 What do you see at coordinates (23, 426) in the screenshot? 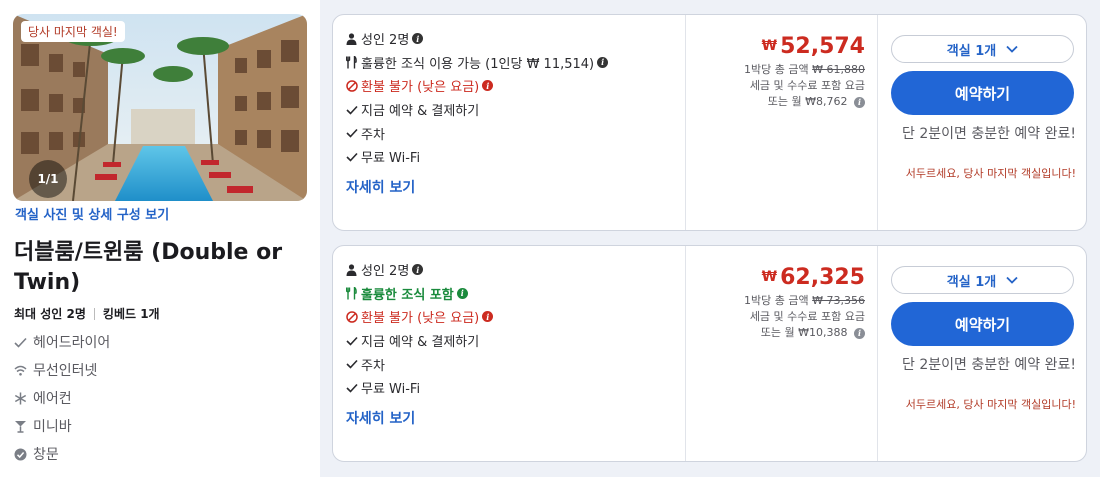
I see `cocktail-icon` at bounding box center [23, 426].